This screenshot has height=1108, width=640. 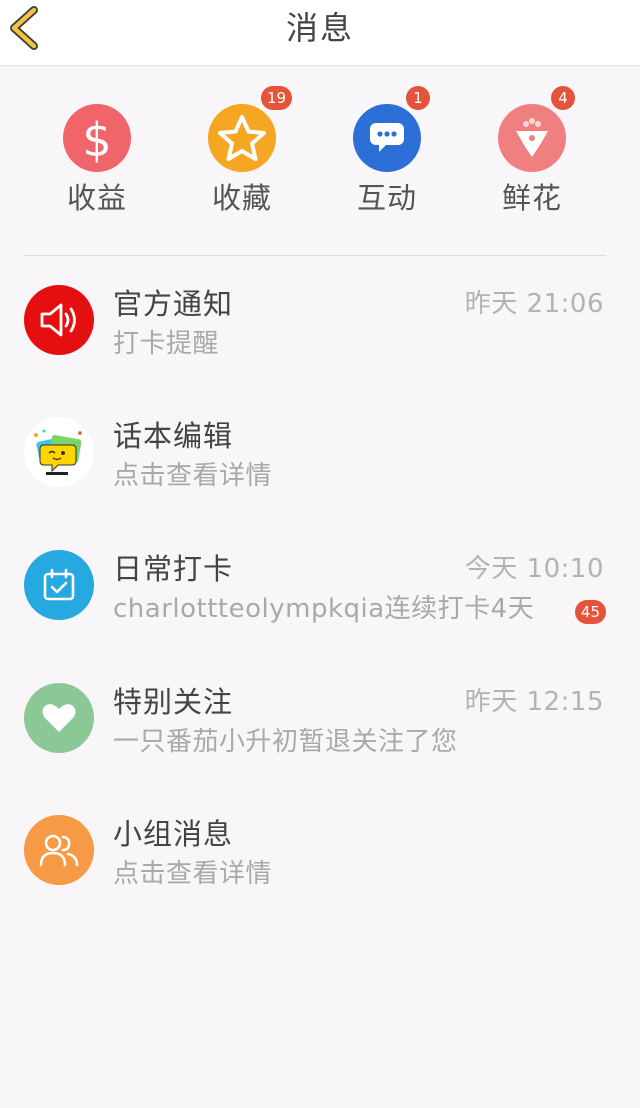 What do you see at coordinates (563, 98) in the screenshot?
I see `flowers-badge: 4` at bounding box center [563, 98].